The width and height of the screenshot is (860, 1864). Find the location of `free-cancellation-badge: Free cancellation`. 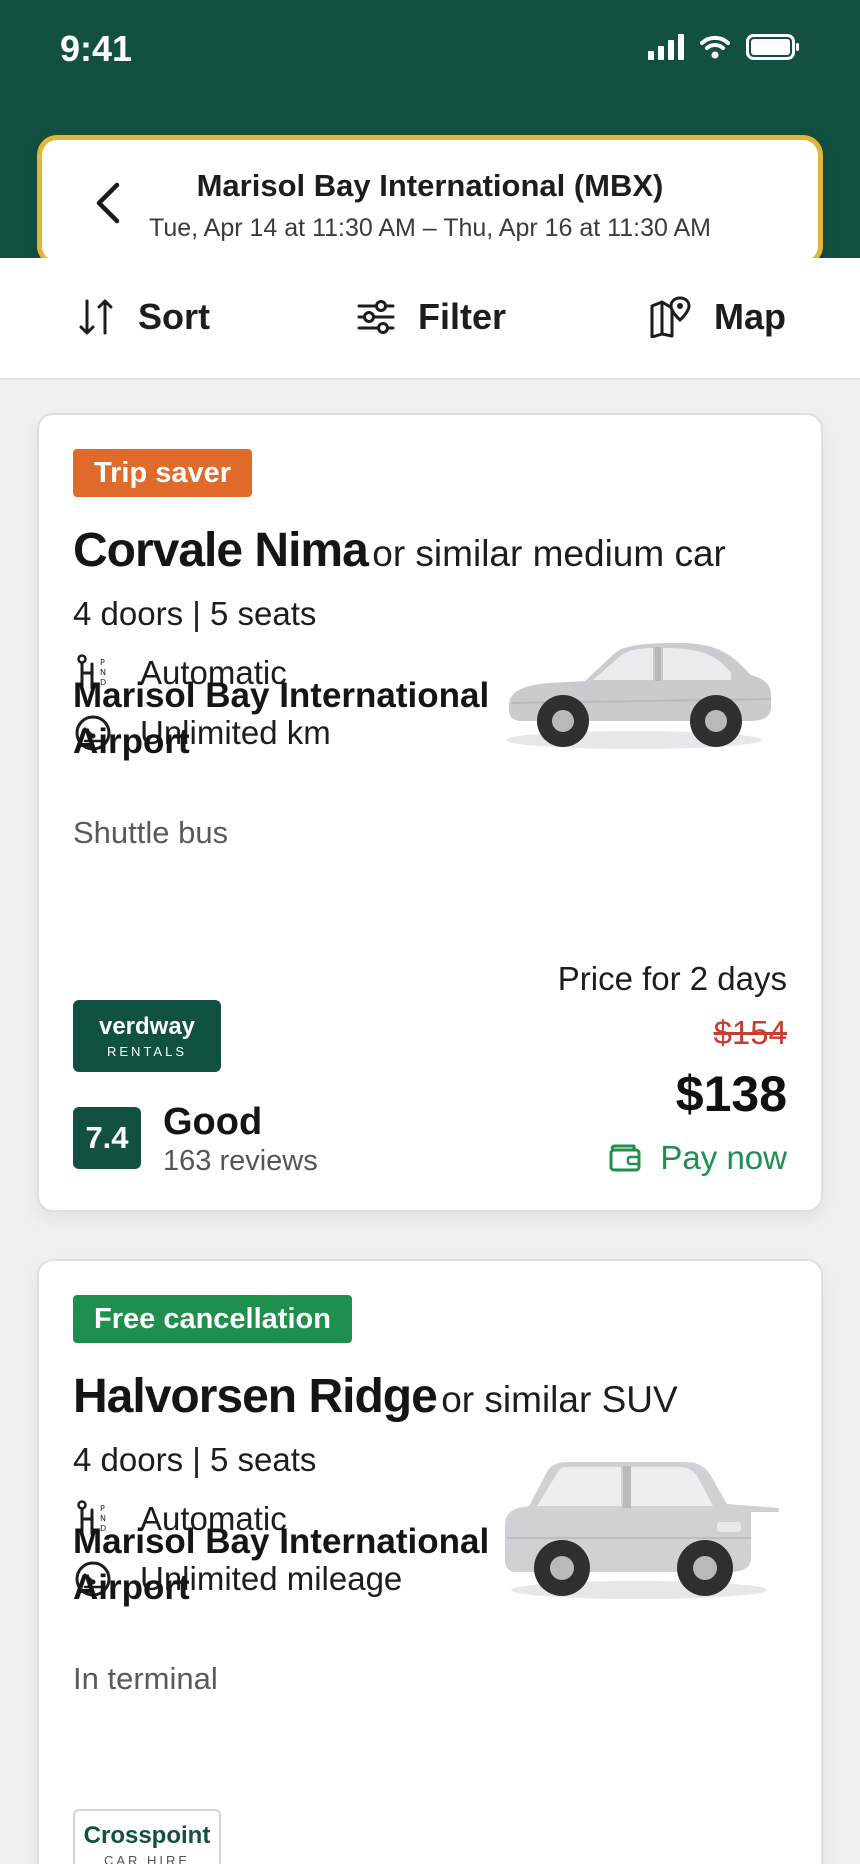

free-cancellation-badge: Free cancellation is located at coordinates (212, 1319).